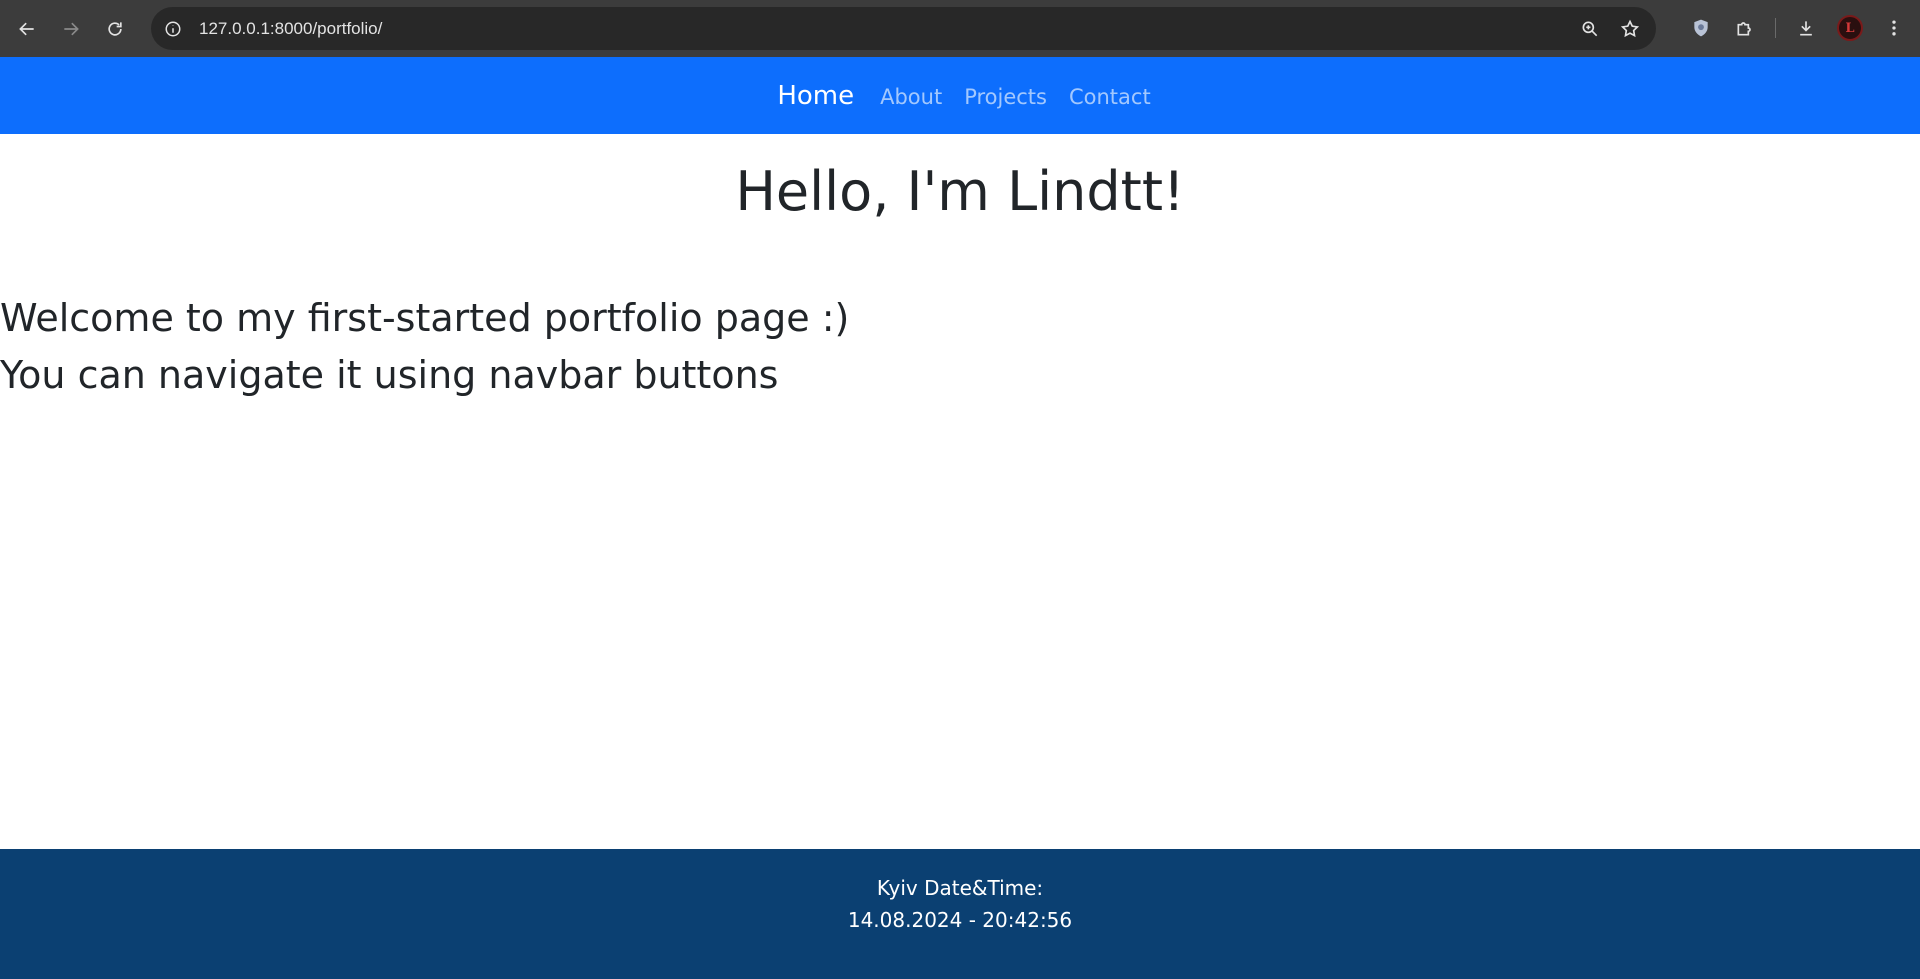 The height and width of the screenshot is (979, 1920). I want to click on extensions-button, so click(1745, 28).